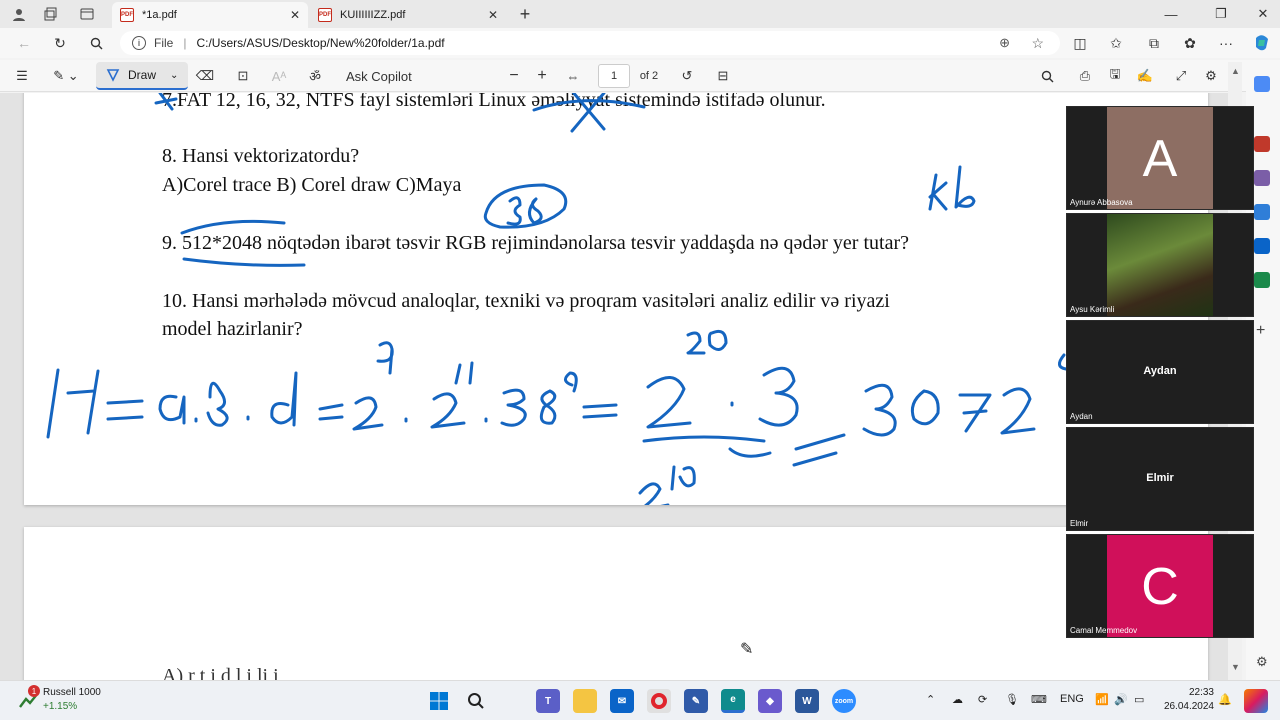  I want to click on word-icon: W, so click(807, 701).